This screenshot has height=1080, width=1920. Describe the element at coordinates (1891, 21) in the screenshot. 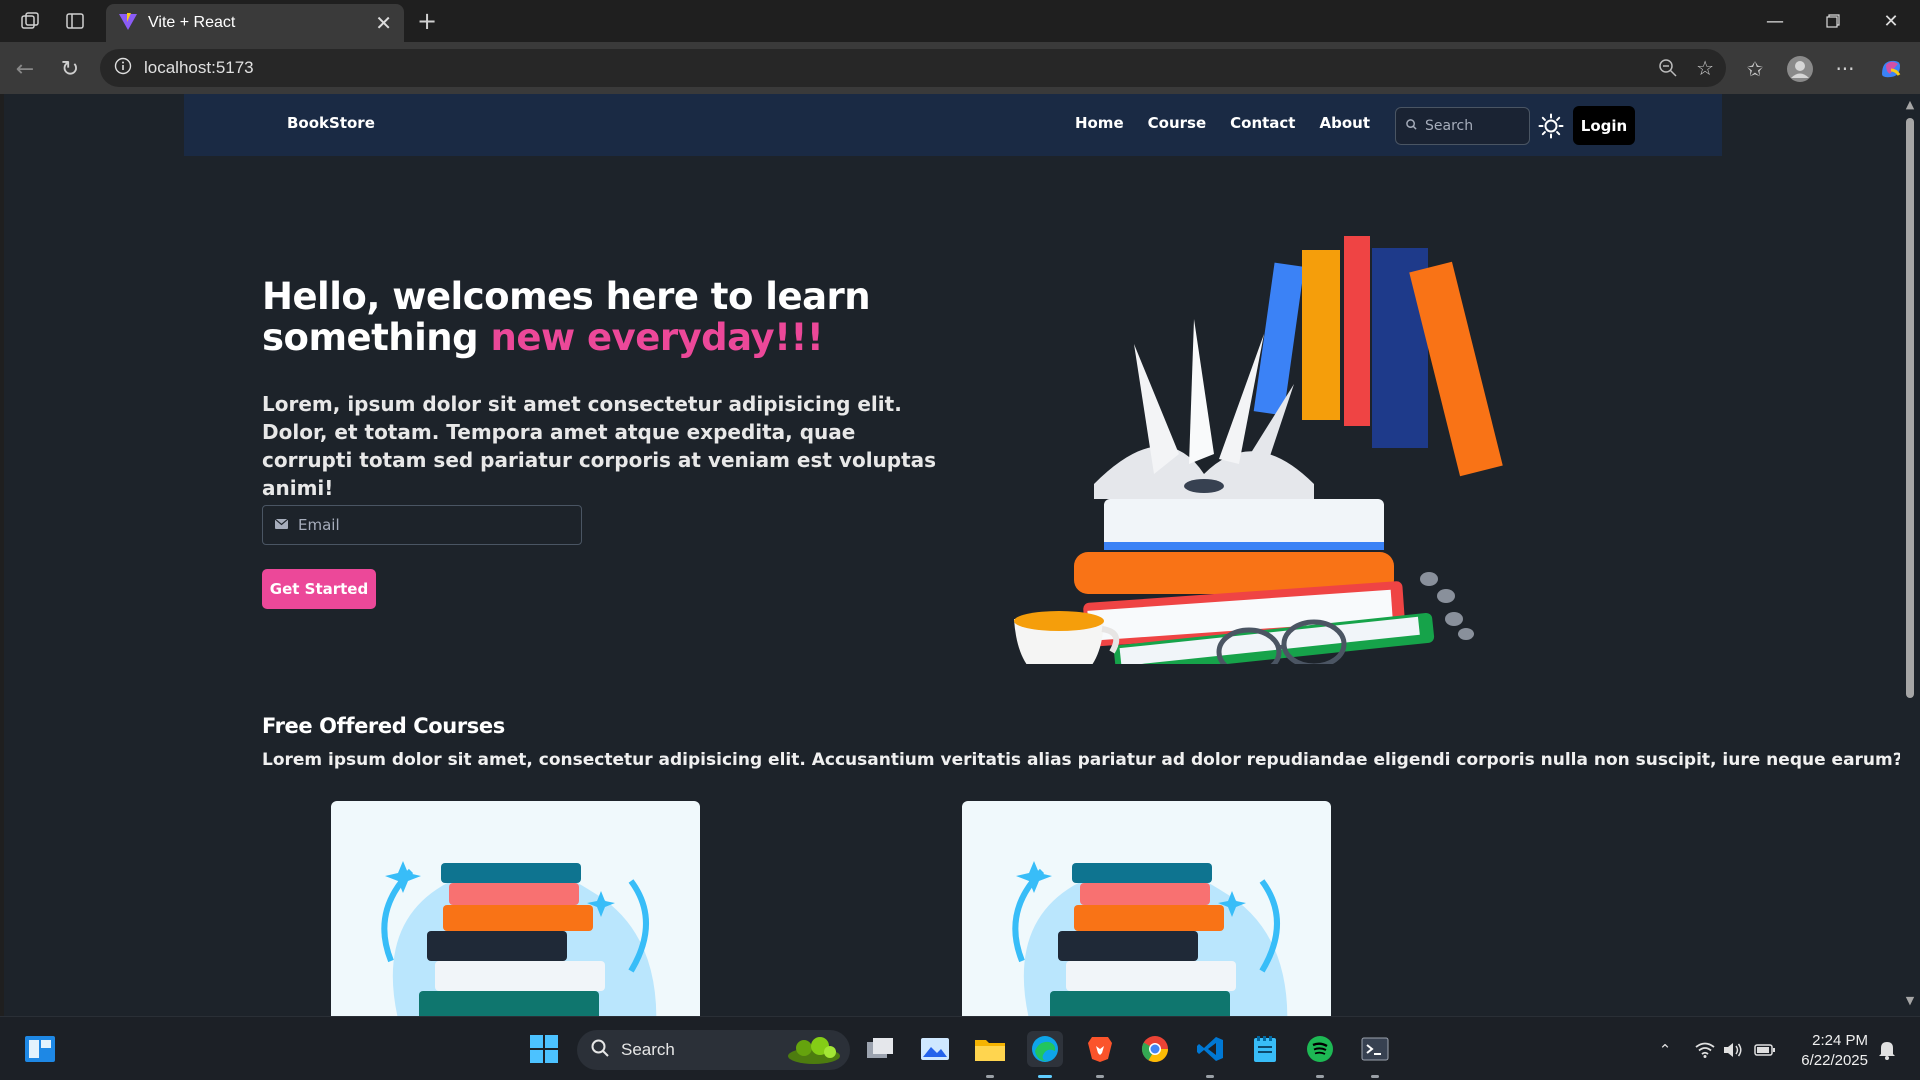

I see `close-window-icon: ✕` at that location.